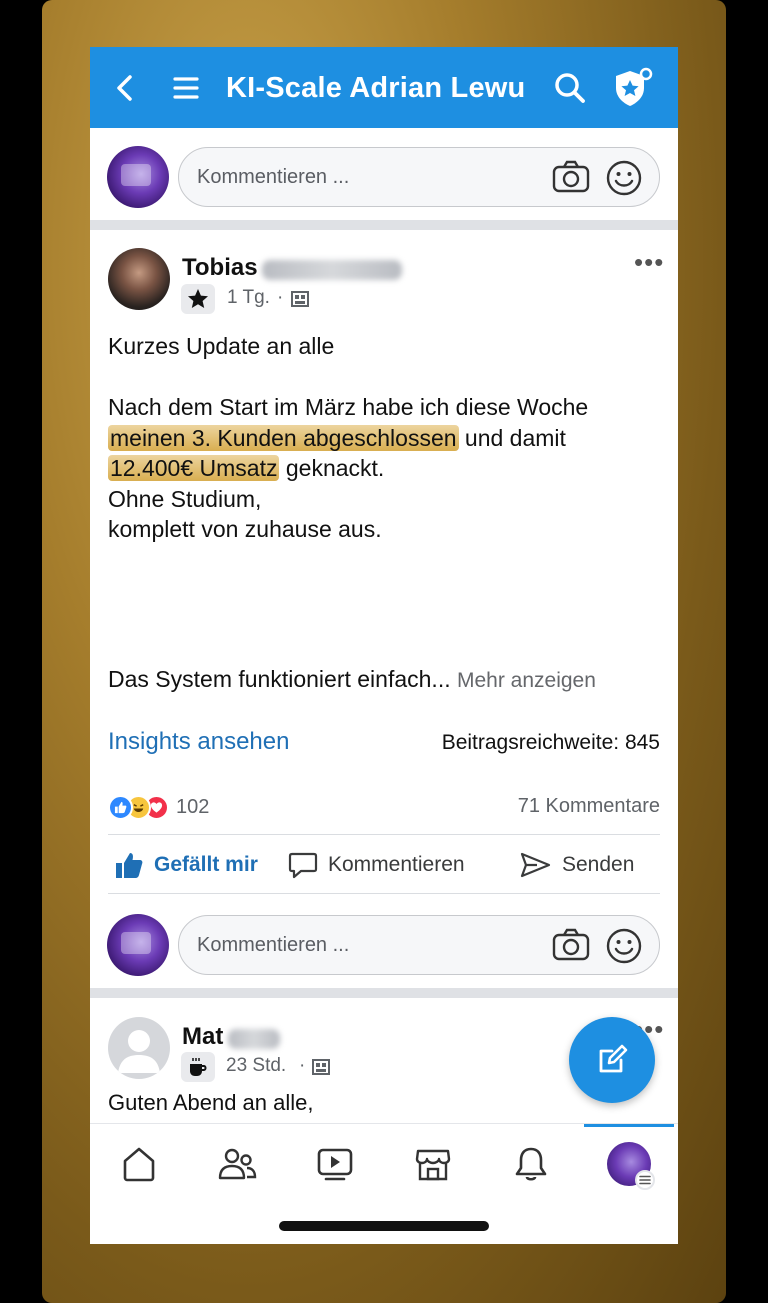 This screenshot has width=768, height=1303. Describe the element at coordinates (335, 1164) in the screenshot. I see `video-icon` at that location.